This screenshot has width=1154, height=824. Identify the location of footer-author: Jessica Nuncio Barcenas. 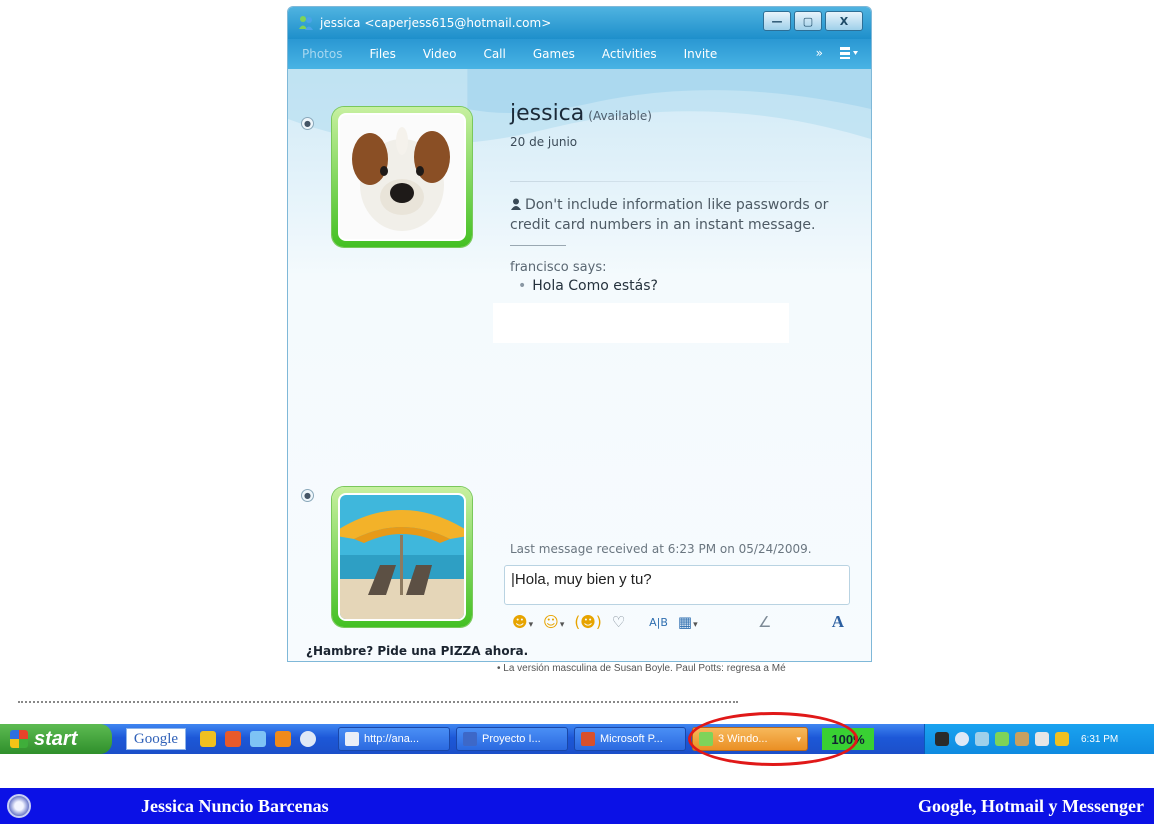
(235, 805).